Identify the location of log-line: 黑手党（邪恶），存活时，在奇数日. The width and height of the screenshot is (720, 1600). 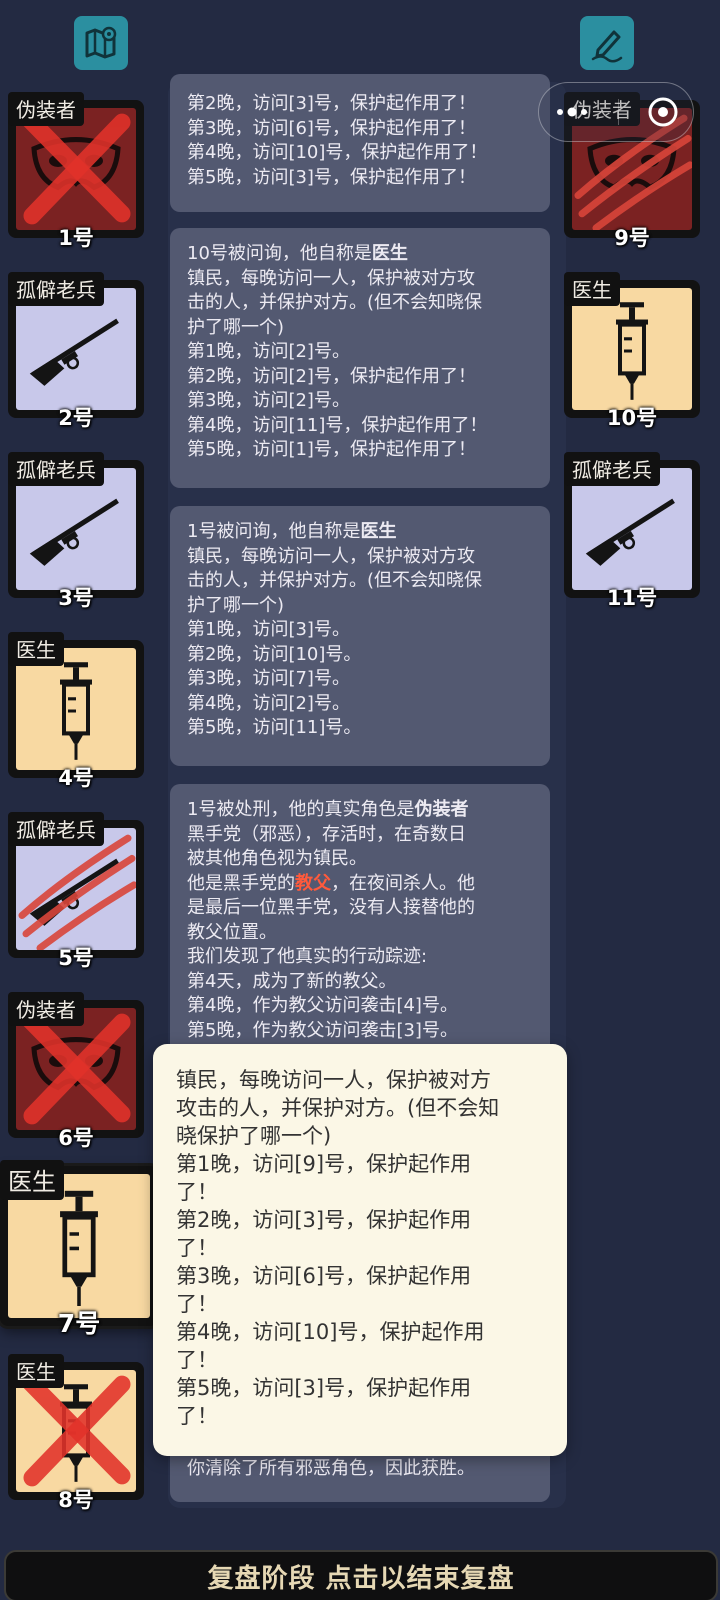
(326, 834).